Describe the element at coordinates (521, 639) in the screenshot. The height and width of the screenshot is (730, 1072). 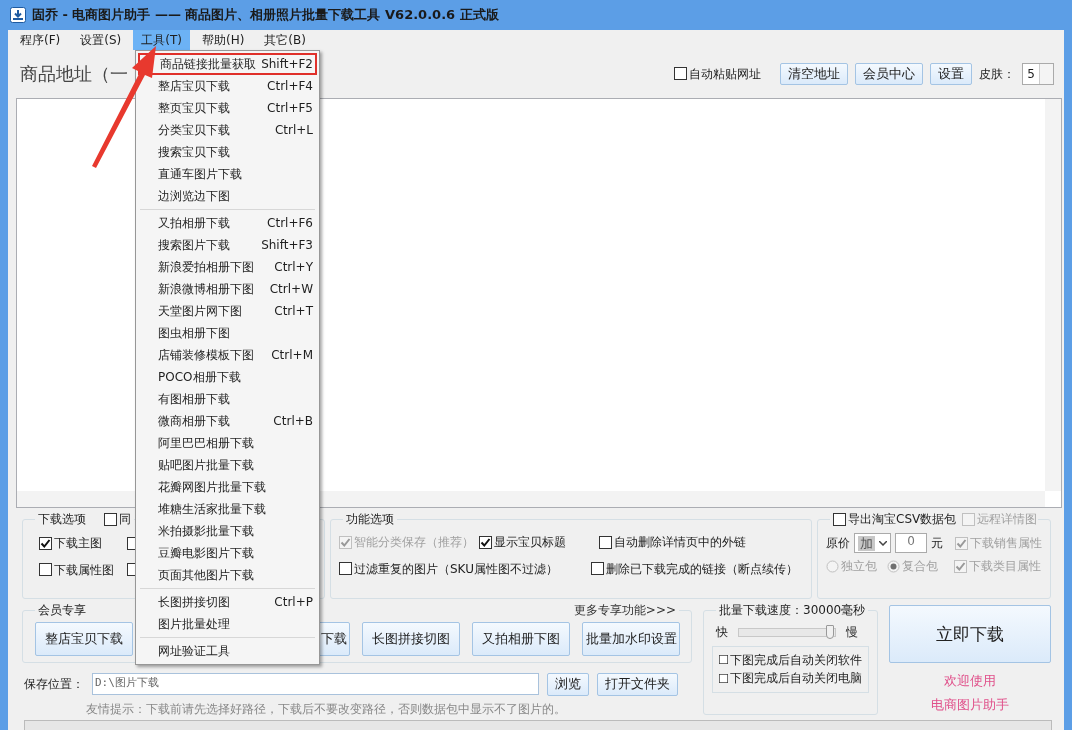
I see `feature-button: 又拍相册下图` at that location.